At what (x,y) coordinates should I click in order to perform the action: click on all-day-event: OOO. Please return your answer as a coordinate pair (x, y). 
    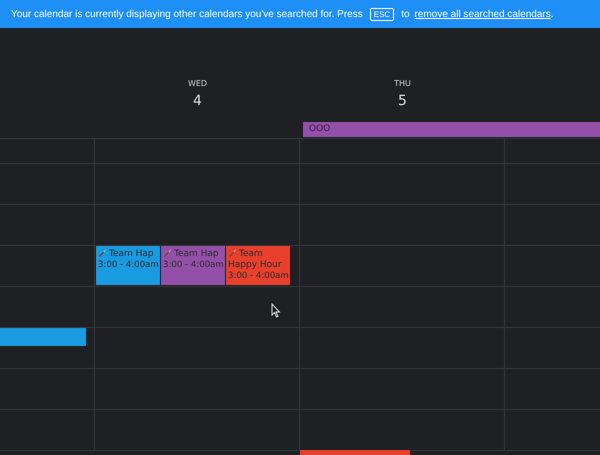
    Looking at the image, I should click on (451, 129).